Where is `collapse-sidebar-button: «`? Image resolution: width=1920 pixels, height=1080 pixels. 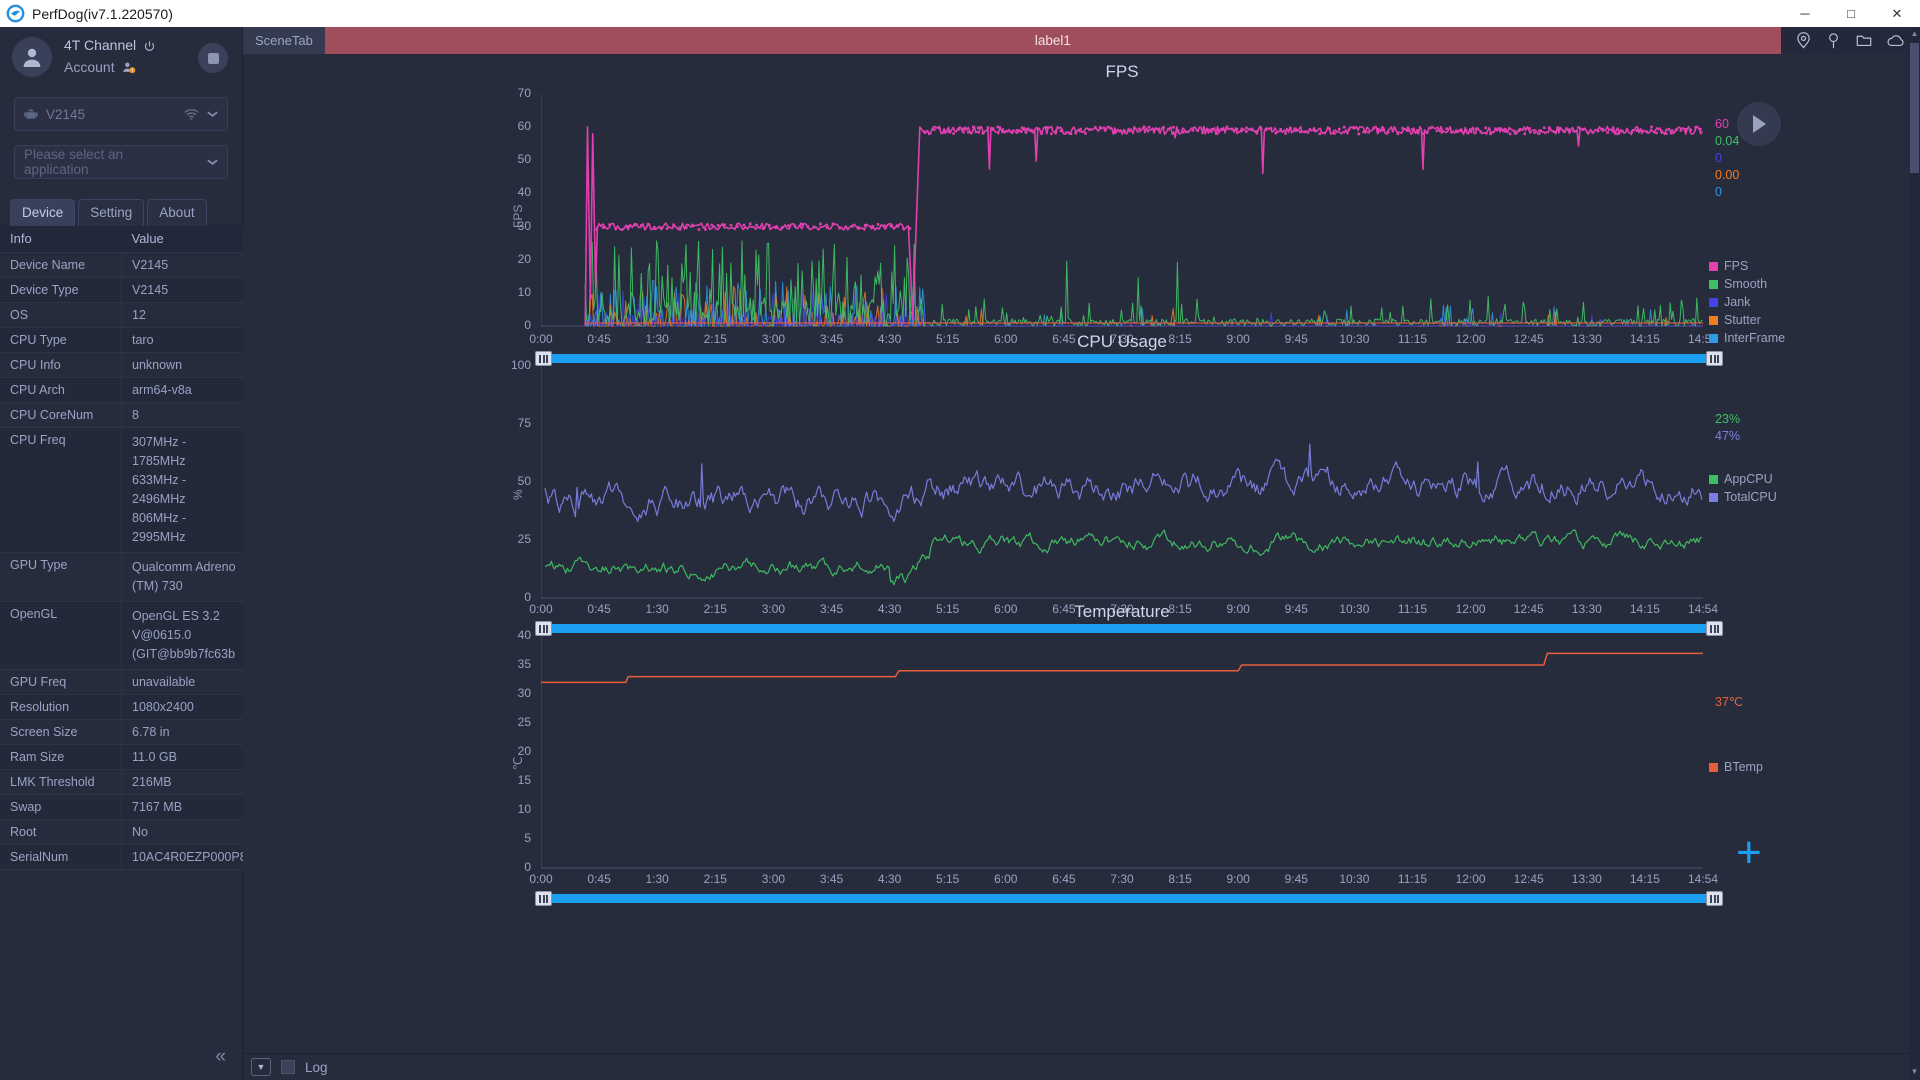 collapse-sidebar-button: « is located at coordinates (220, 1057).